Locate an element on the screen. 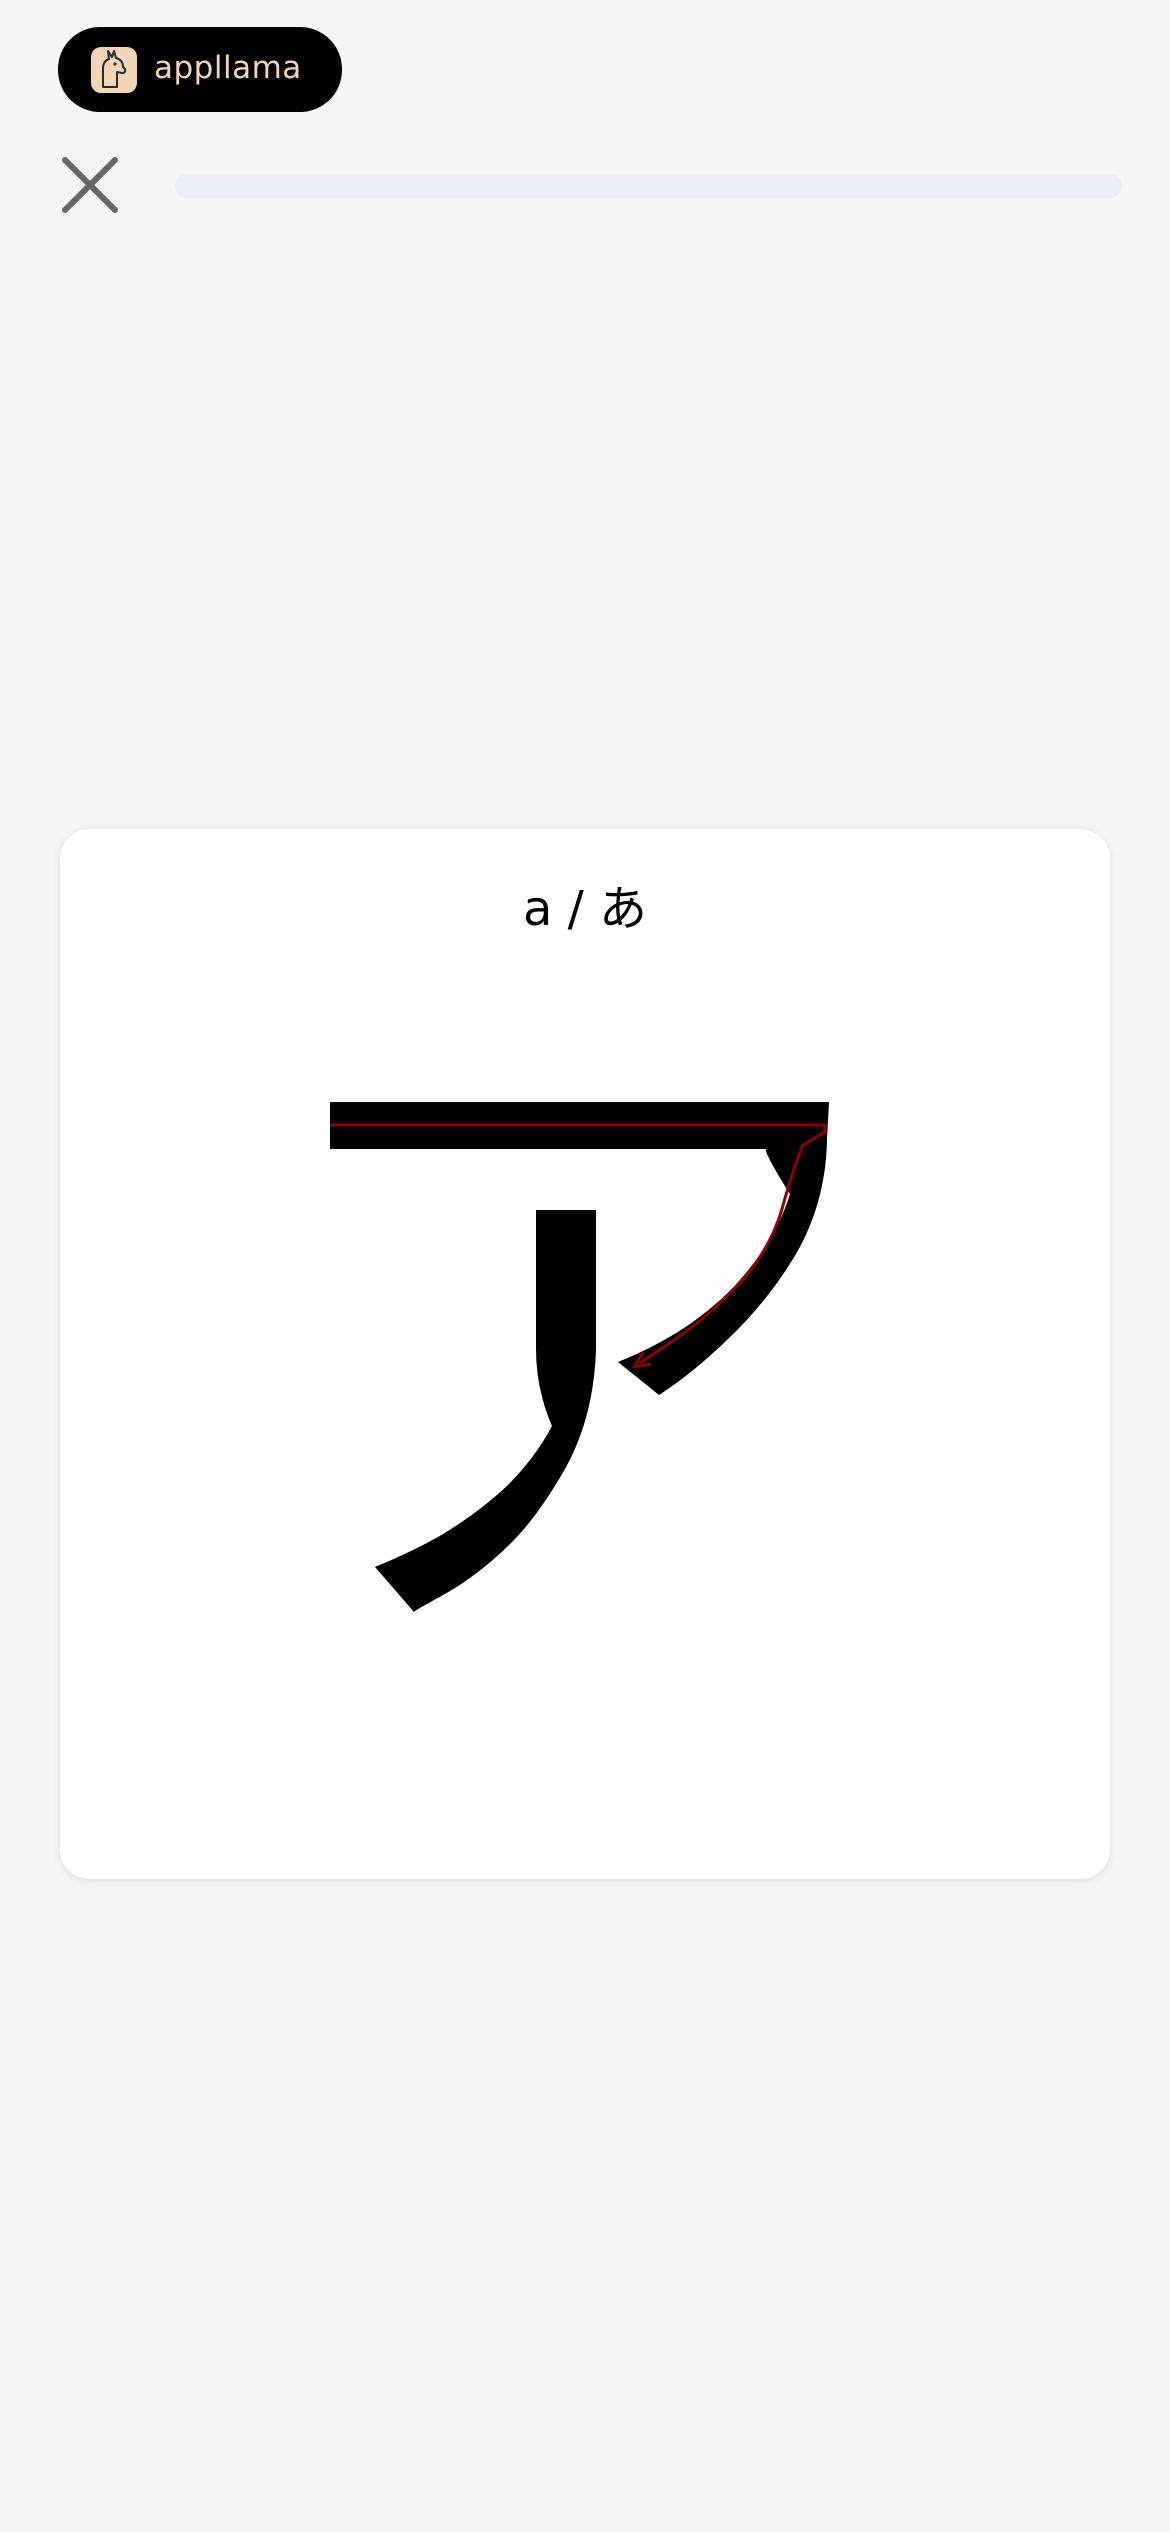 The width and height of the screenshot is (1170, 2532). brand-name: appllama is located at coordinates (228, 67).